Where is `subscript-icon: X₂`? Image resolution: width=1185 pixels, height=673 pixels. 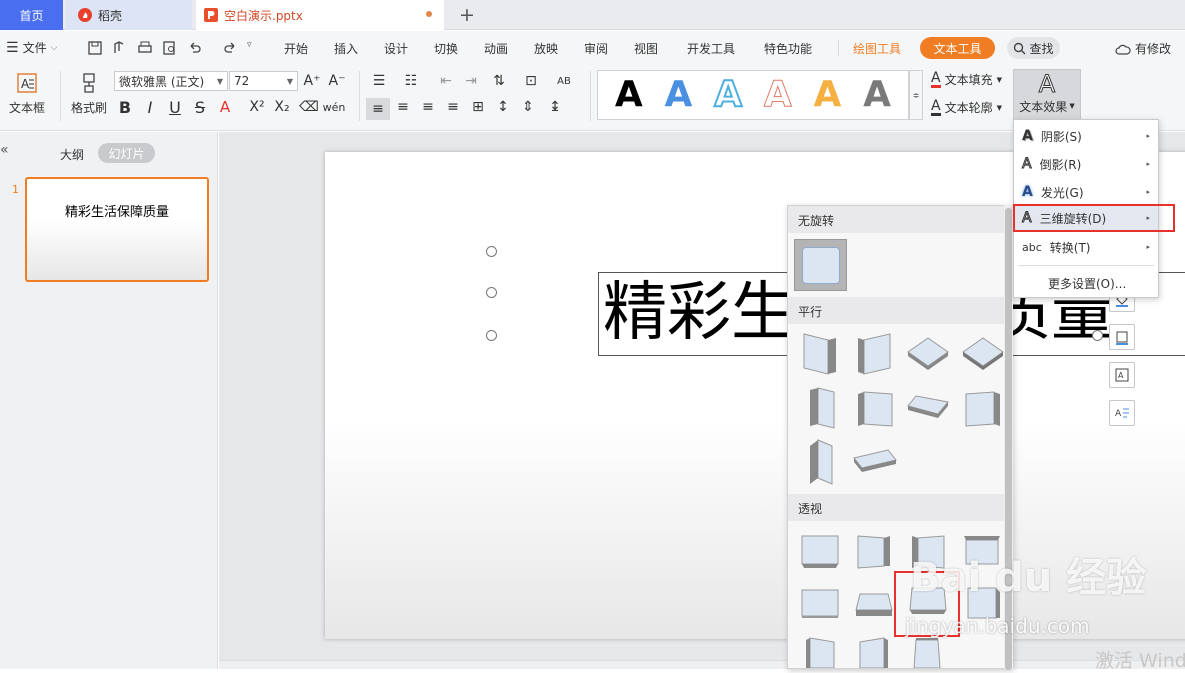
subscript-icon: X₂ is located at coordinates (282, 107).